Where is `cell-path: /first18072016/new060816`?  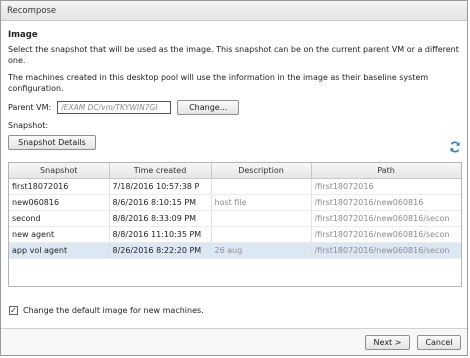 cell-path: /first18072016/new060816 is located at coordinates (386, 202).